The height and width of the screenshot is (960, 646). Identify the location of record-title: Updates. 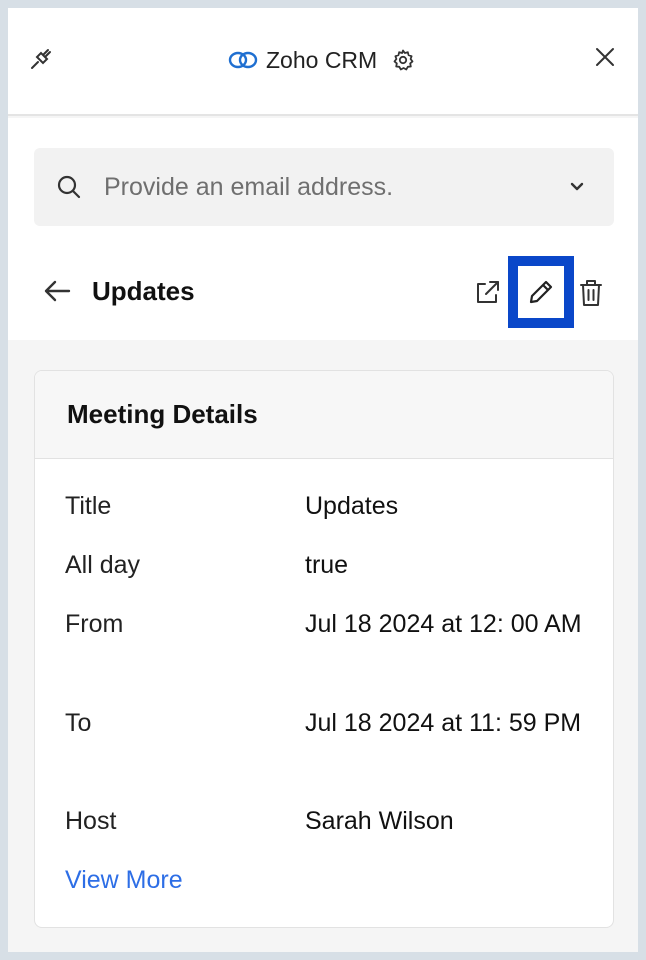
(143, 291).